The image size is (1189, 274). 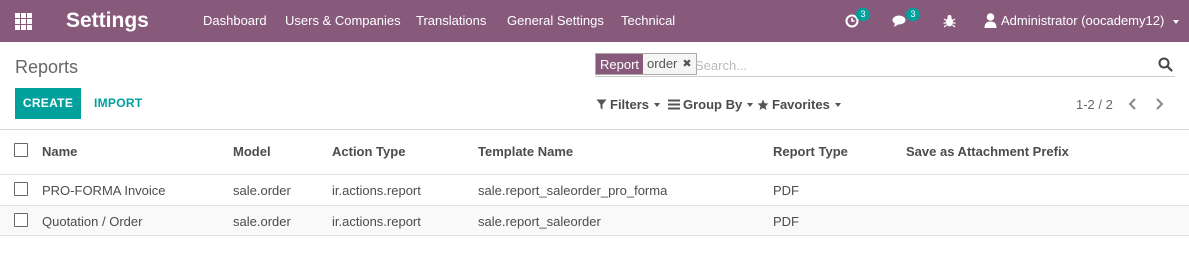 What do you see at coordinates (573, 190) in the screenshot?
I see `cell-template-name: sale.report_saleorder_pro_forma` at bounding box center [573, 190].